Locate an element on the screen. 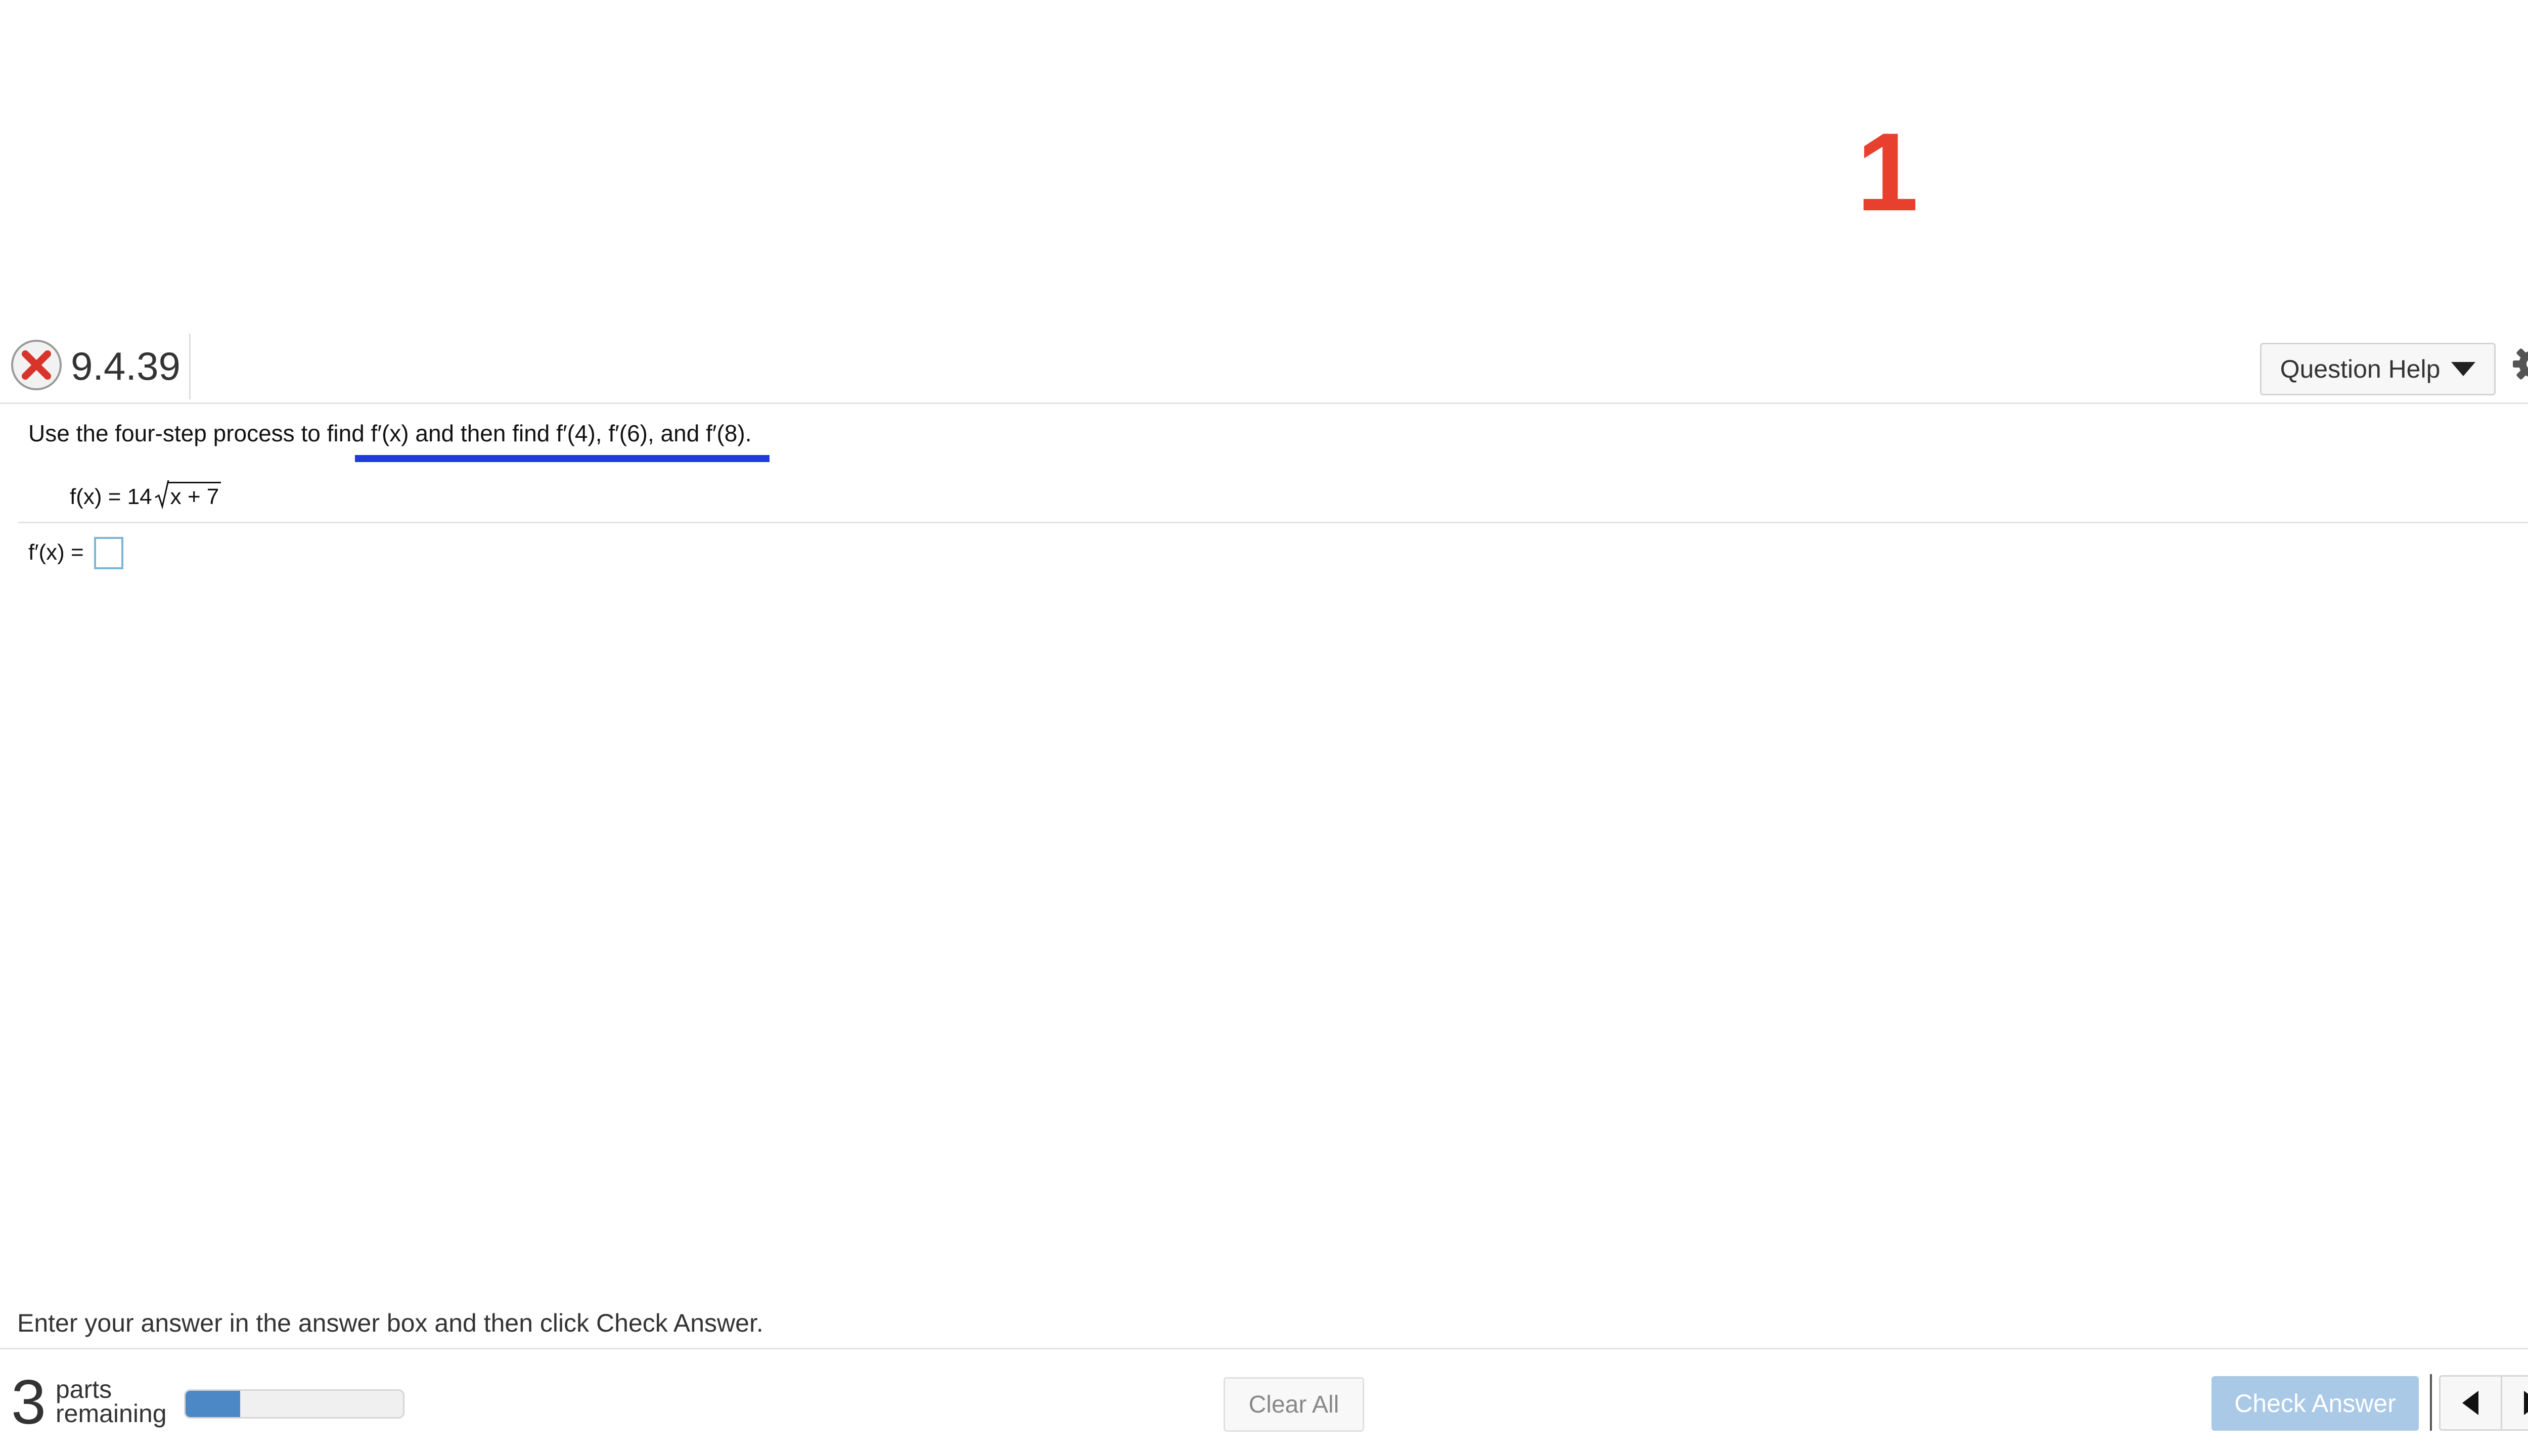 This screenshot has height=1456, width=2528. nav-separator is located at coordinates (2431, 1402).